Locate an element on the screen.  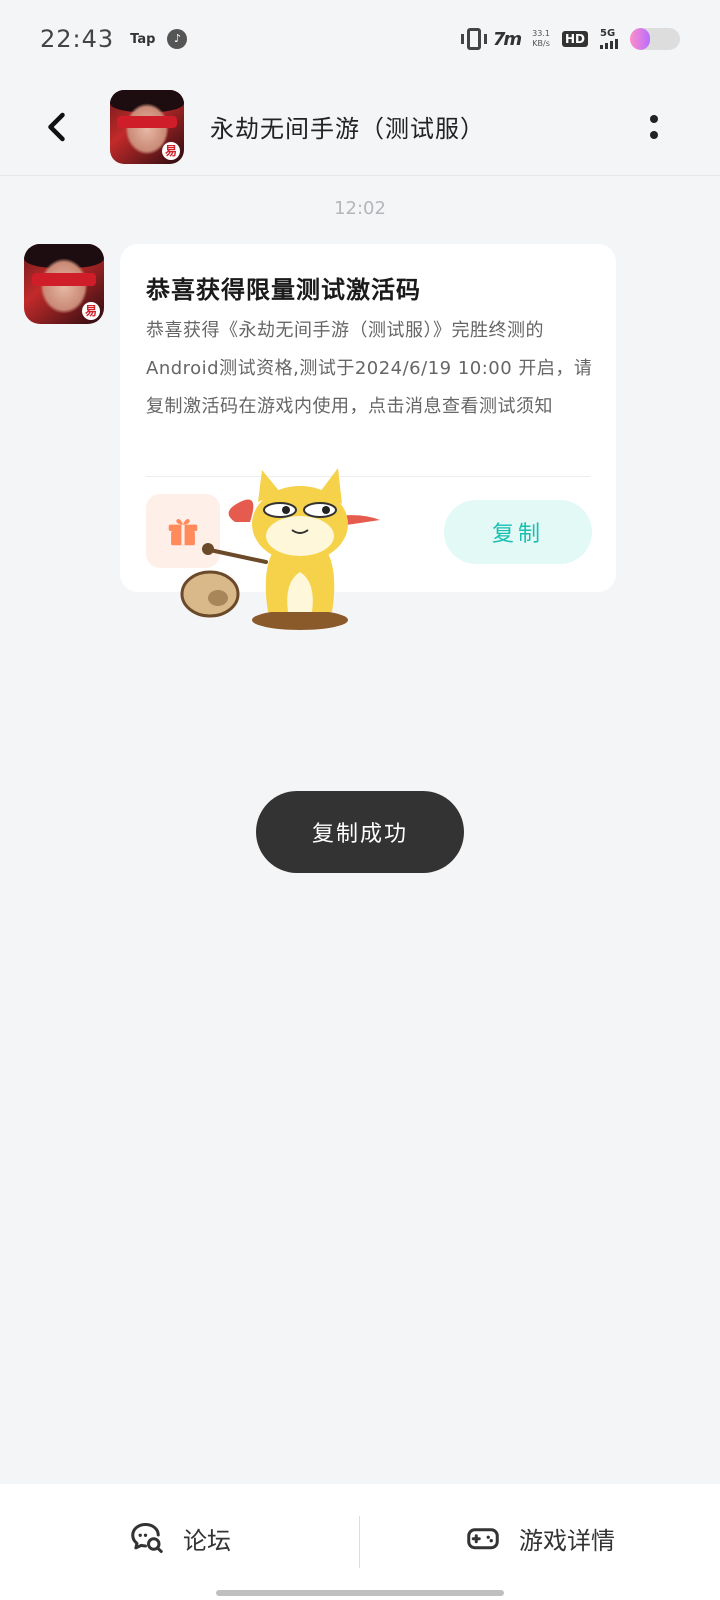
home-indicator is located at coordinates (360, 1593).